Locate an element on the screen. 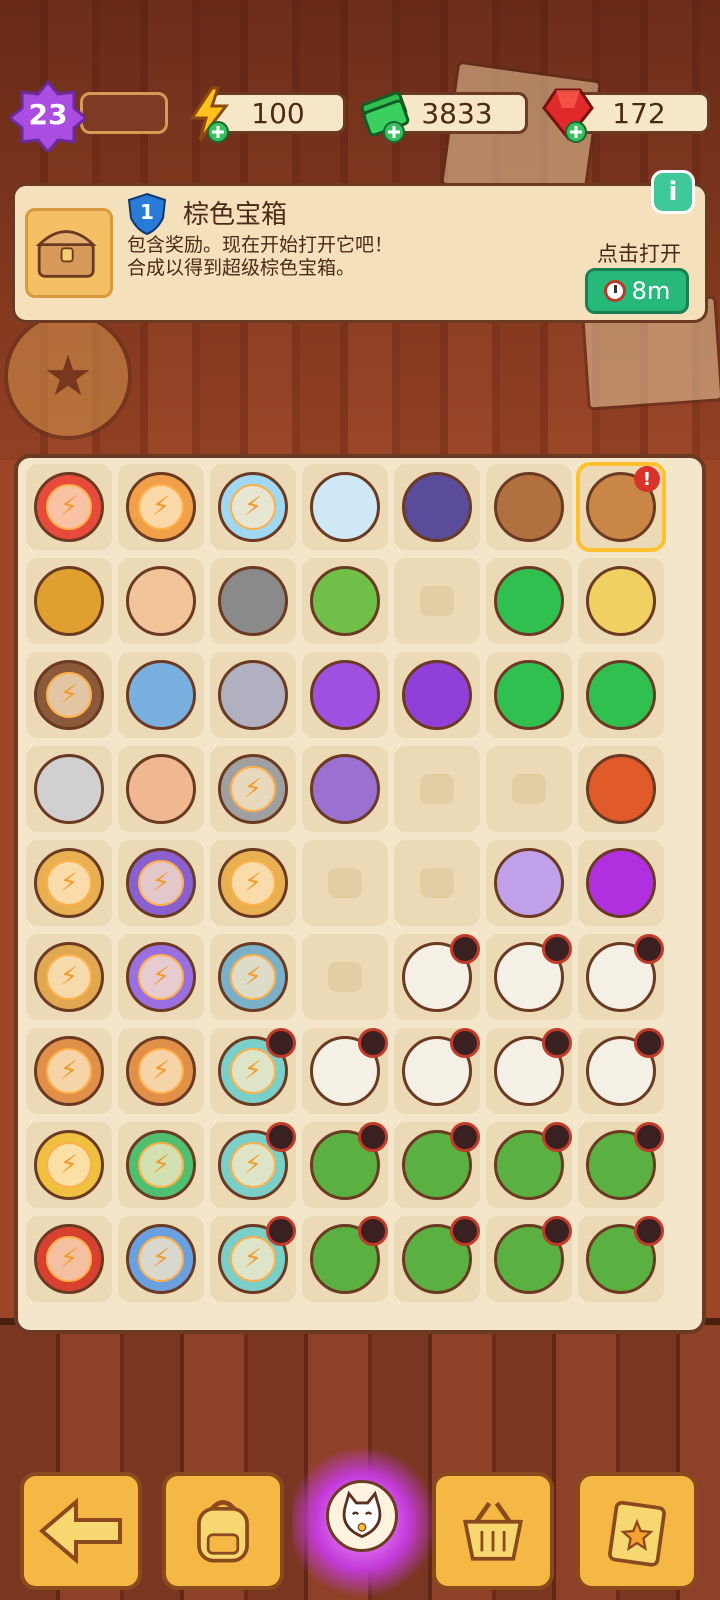 This screenshot has height=1600, width=720. lucky-cat-button is located at coordinates (362, 1516).